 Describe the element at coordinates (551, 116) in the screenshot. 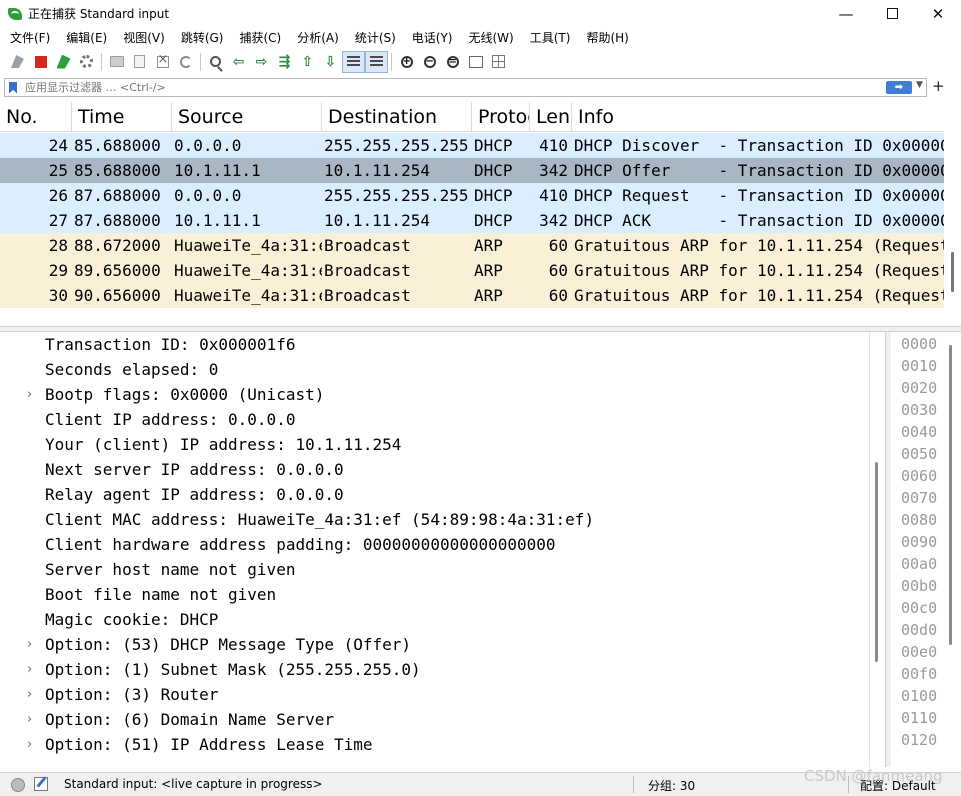

I see `column-header-length: Length` at that location.